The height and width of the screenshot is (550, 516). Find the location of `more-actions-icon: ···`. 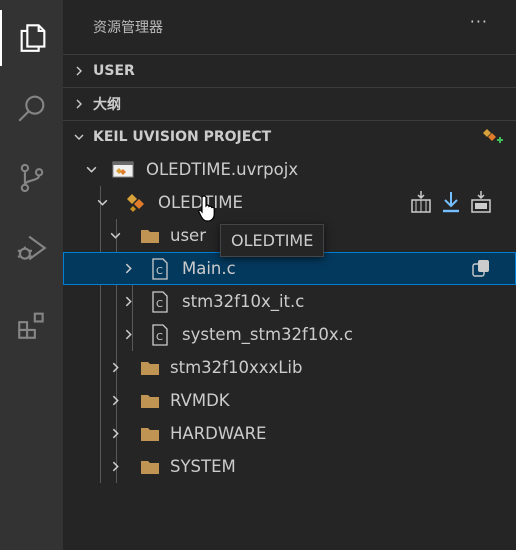

more-actions-icon: ··· is located at coordinates (479, 21).